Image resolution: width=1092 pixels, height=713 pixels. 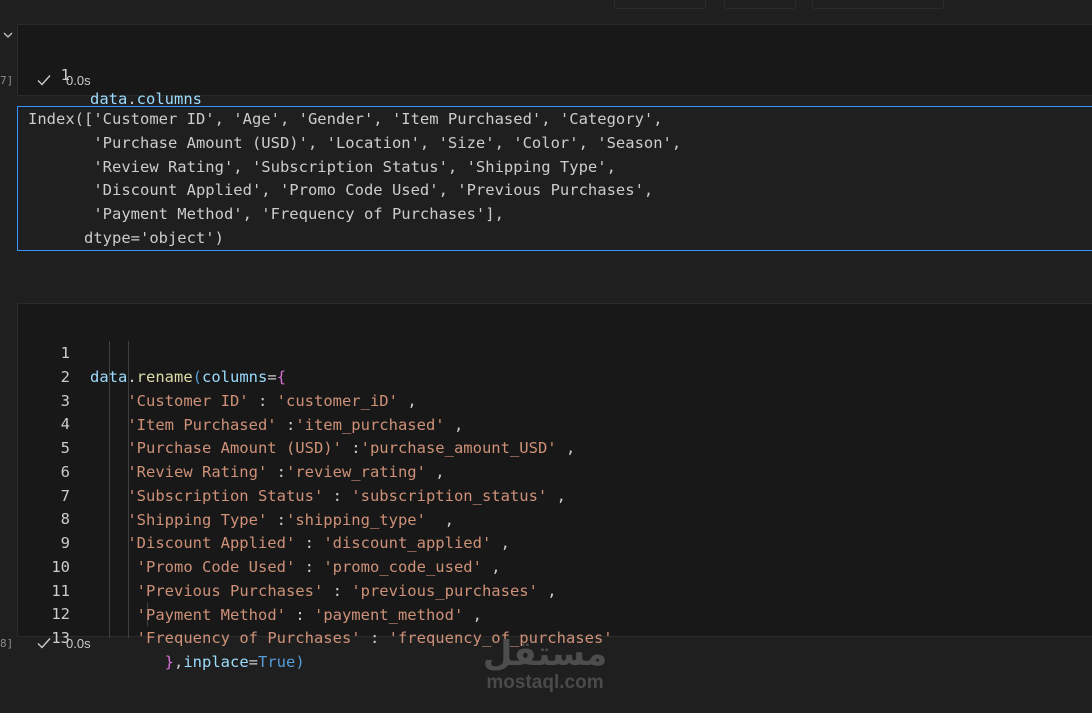 What do you see at coordinates (555, 375) in the screenshot?
I see `code-line: 2 'Customer ID' : 'customer_iD' ,` at bounding box center [555, 375].